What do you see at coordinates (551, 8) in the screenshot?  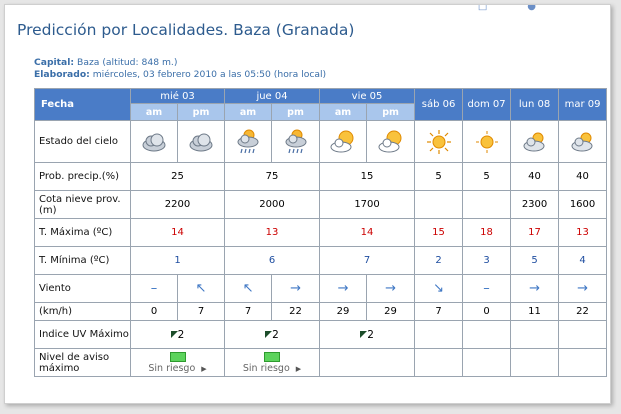 I see `info-icon: ●` at bounding box center [551, 8].